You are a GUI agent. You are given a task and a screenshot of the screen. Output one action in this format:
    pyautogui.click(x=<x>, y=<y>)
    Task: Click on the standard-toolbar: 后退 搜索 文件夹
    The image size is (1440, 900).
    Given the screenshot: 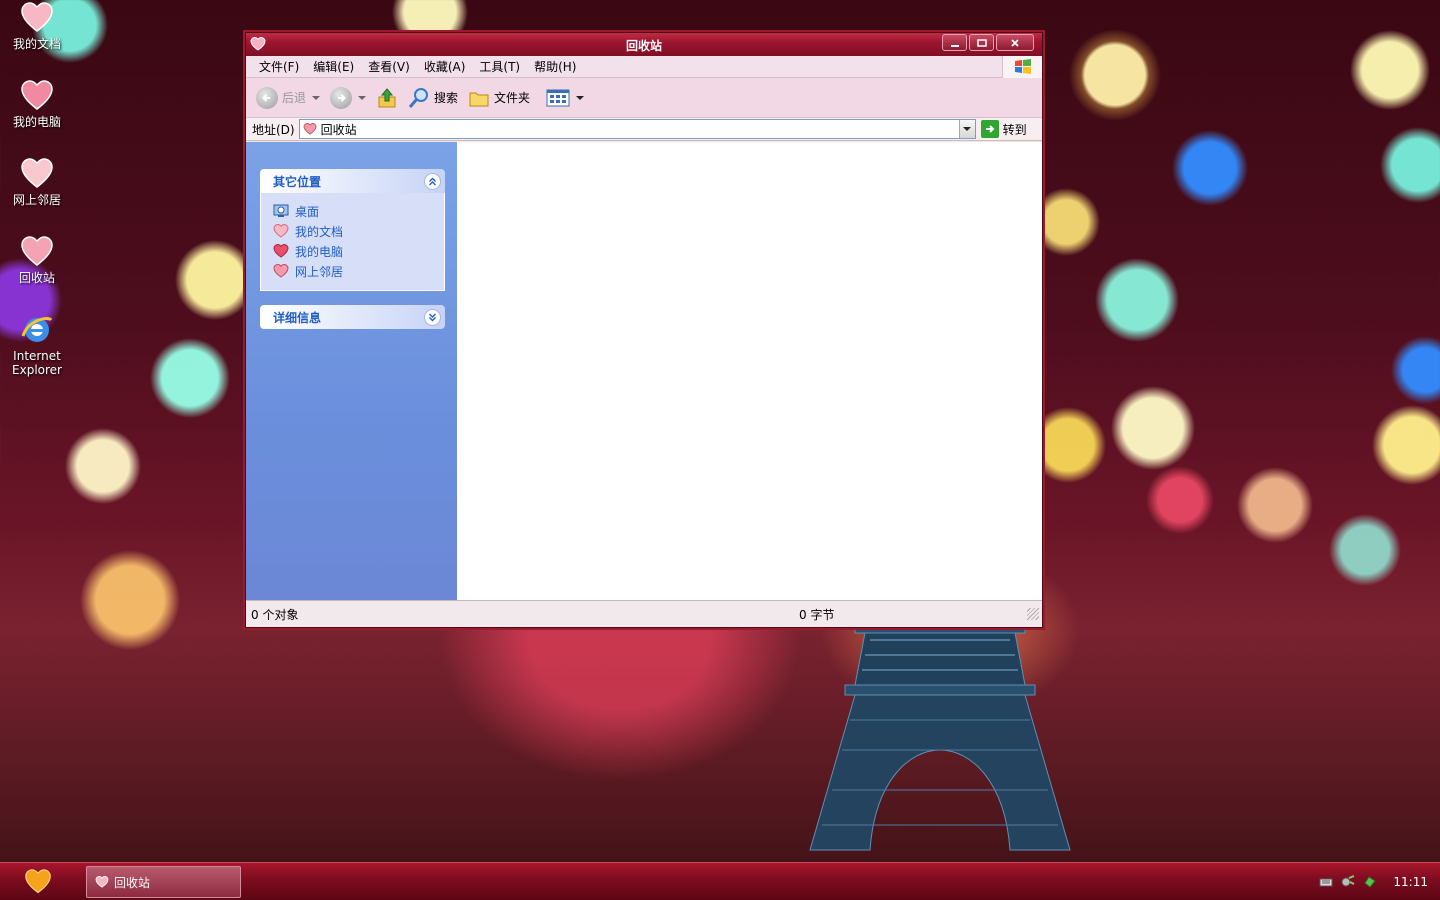 What is the action you would take?
    pyautogui.click(x=644, y=98)
    